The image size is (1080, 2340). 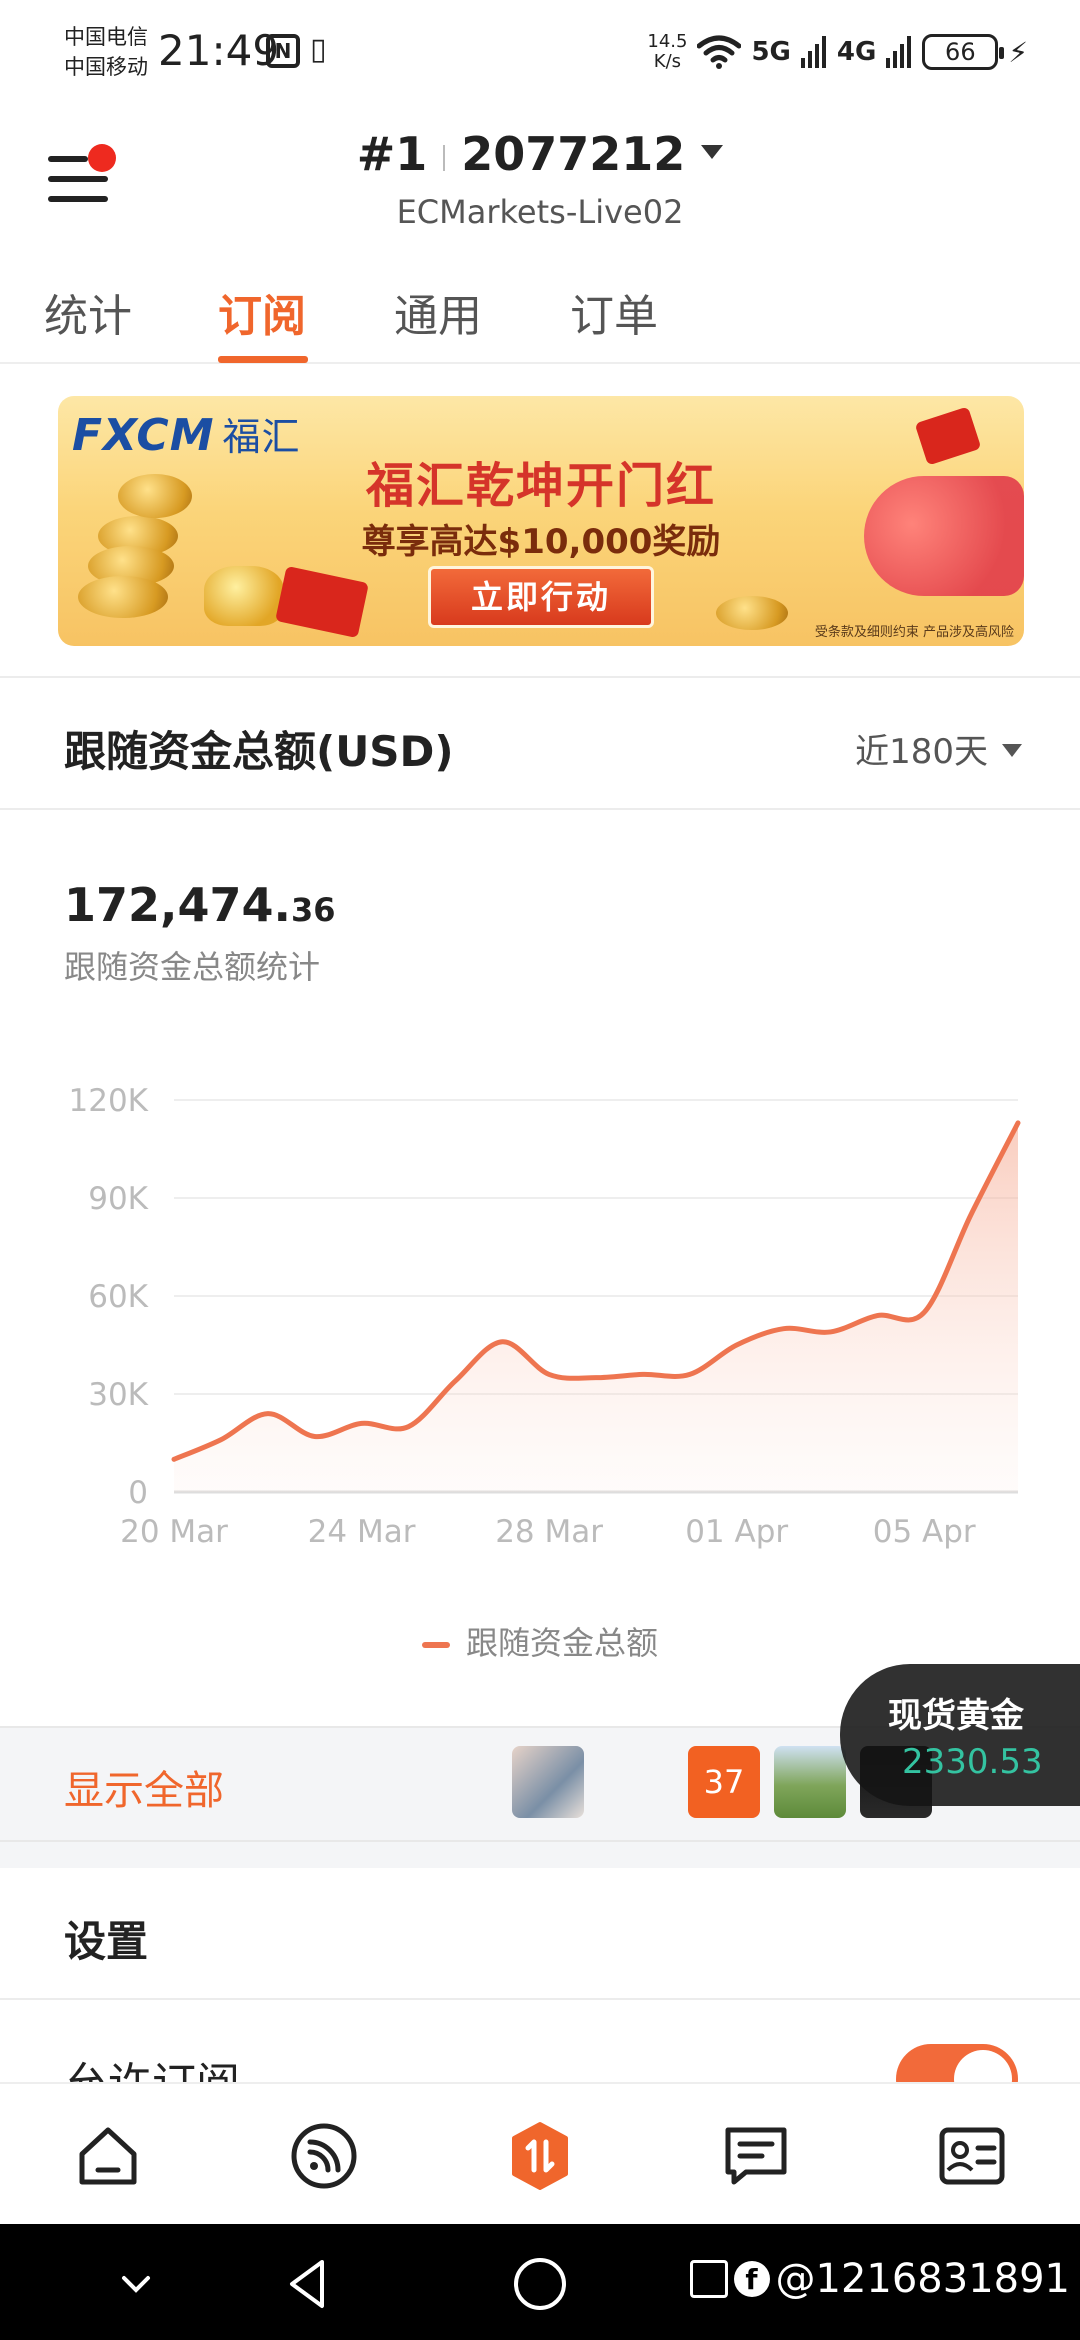 What do you see at coordinates (263, 359) in the screenshot?
I see `tab-active-indicator` at bounding box center [263, 359].